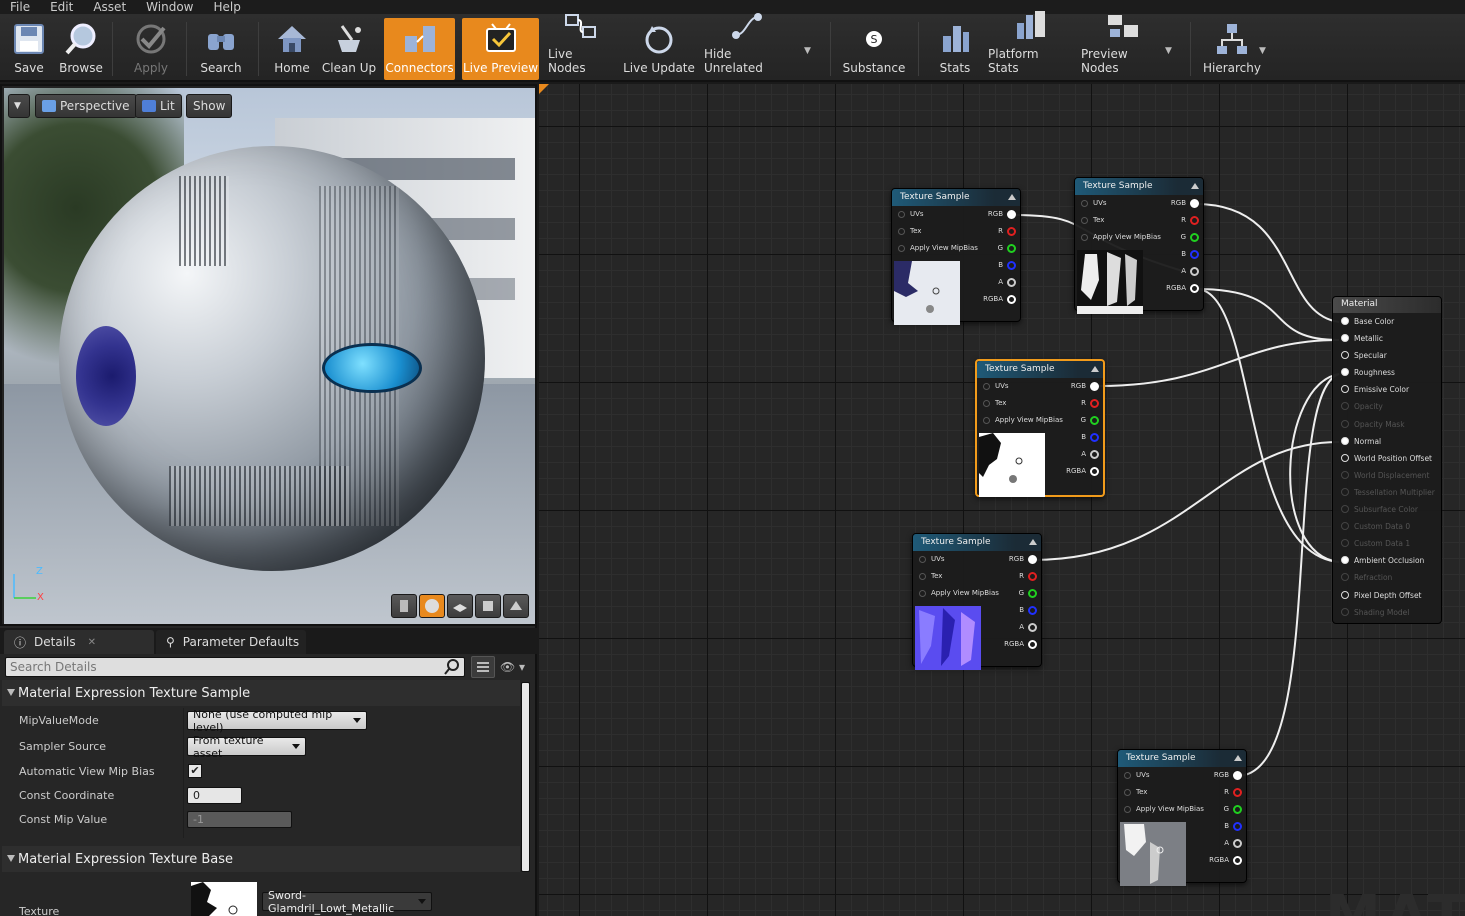 The height and width of the screenshot is (916, 1465). What do you see at coordinates (1374, 321) in the screenshot?
I see `material-pin-label: Base Color` at bounding box center [1374, 321].